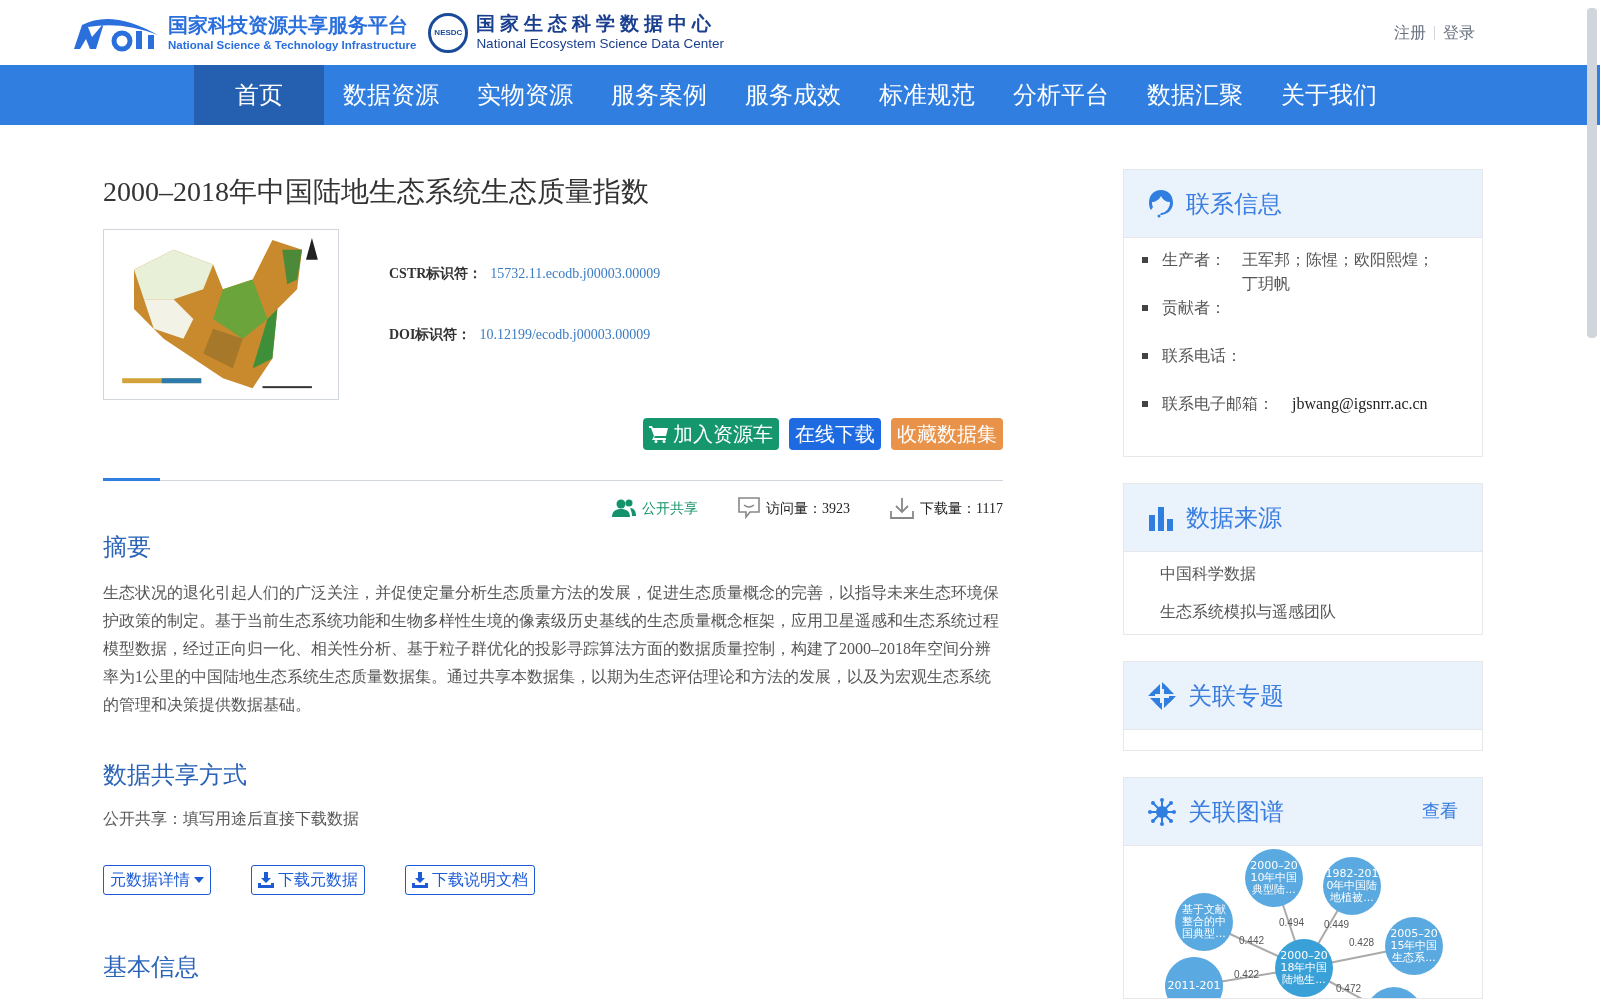 This screenshot has height=1000, width=1600. What do you see at coordinates (624, 508) in the screenshot?
I see `people-icon` at bounding box center [624, 508].